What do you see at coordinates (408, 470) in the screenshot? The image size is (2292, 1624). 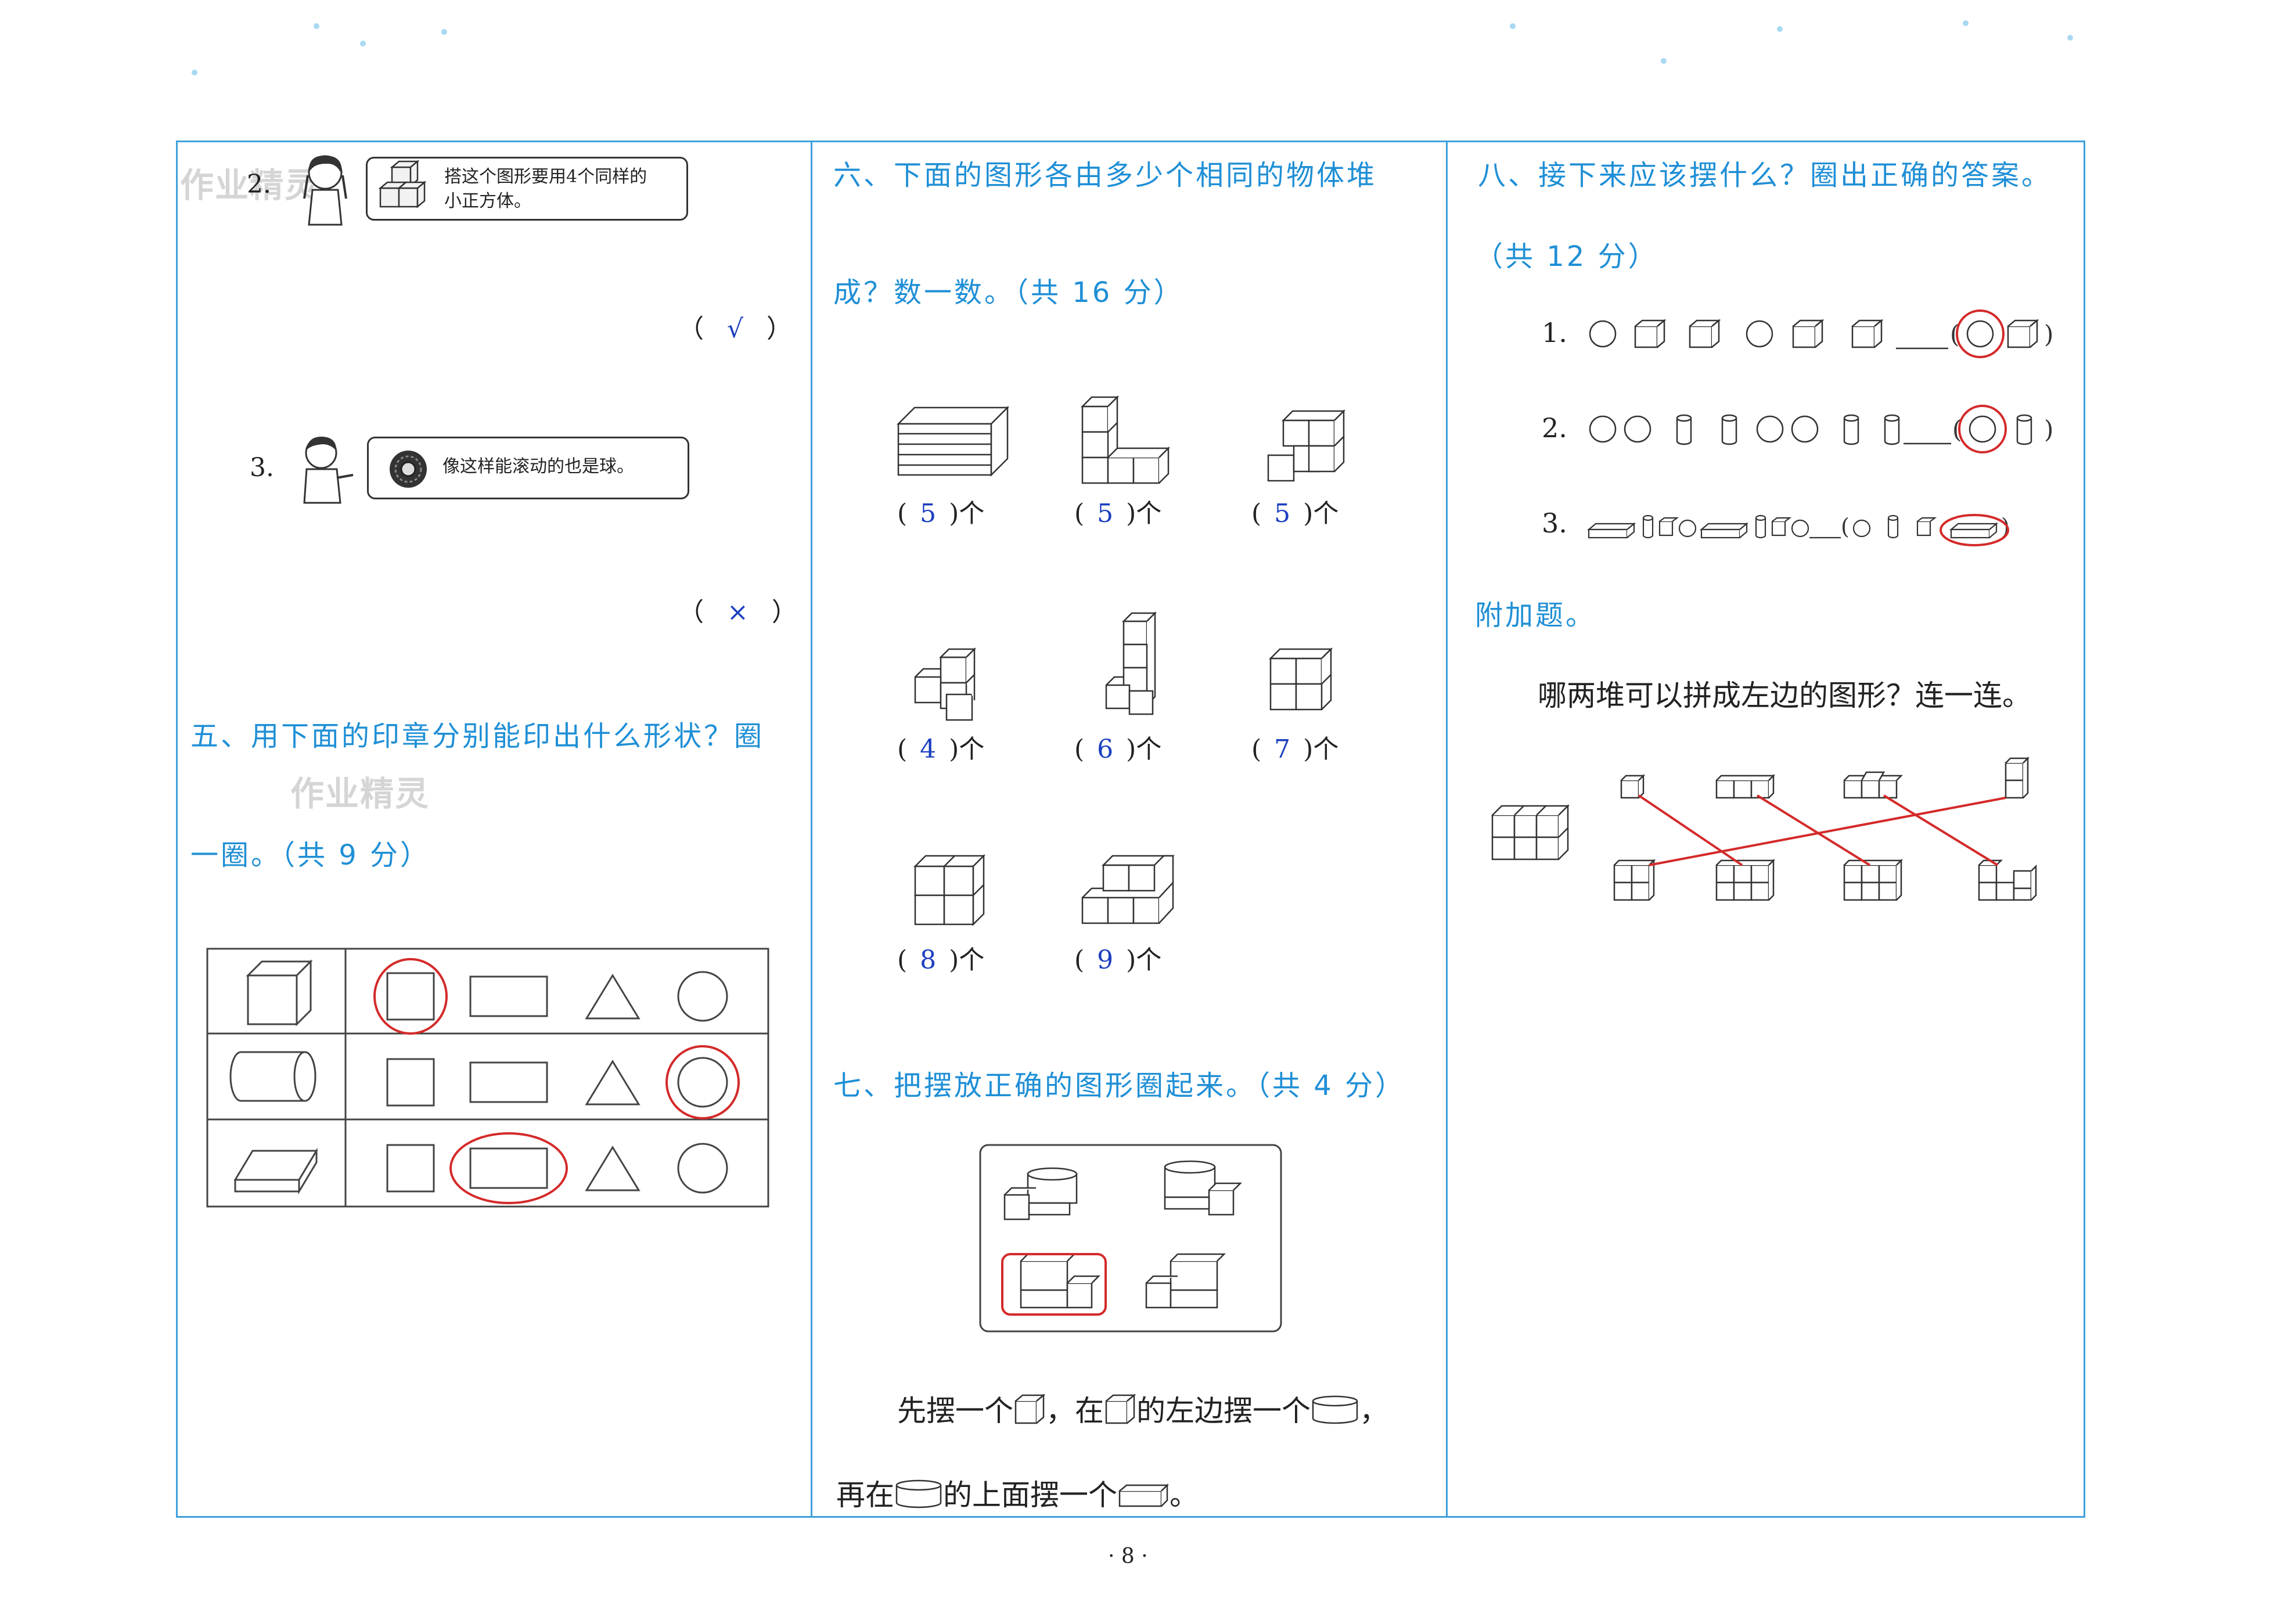 I see `tire-icon` at bounding box center [408, 470].